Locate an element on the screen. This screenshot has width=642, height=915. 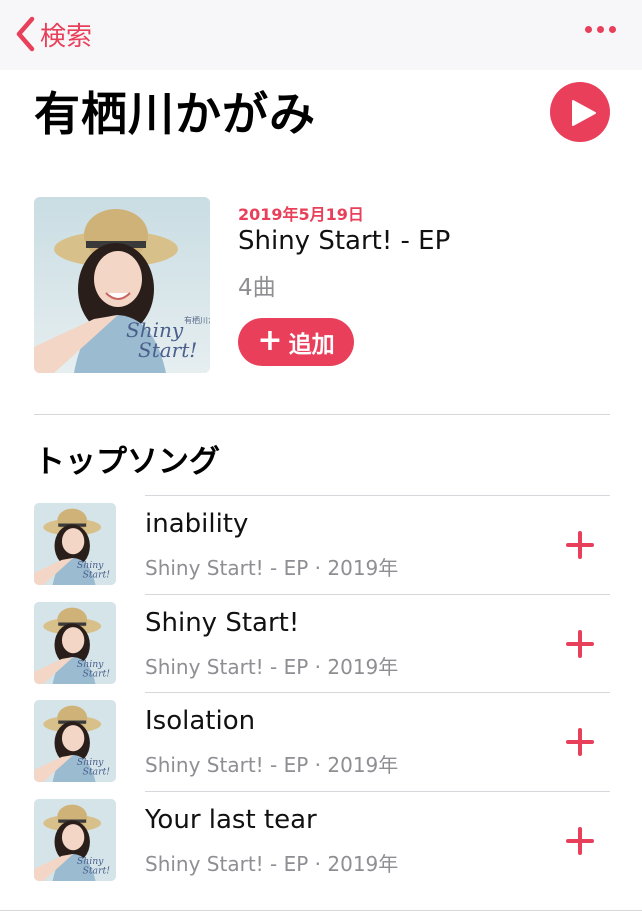
release-date: 2019年5月19日 is located at coordinates (301, 214).